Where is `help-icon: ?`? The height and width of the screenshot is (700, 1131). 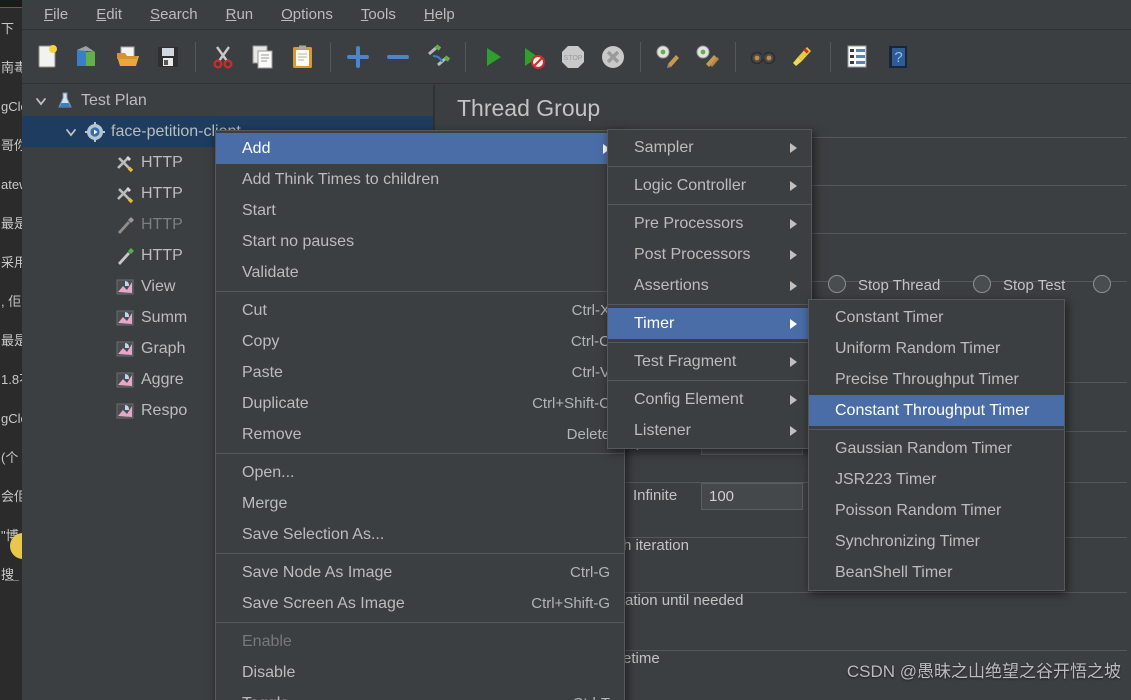 help-icon: ? is located at coordinates (898, 57).